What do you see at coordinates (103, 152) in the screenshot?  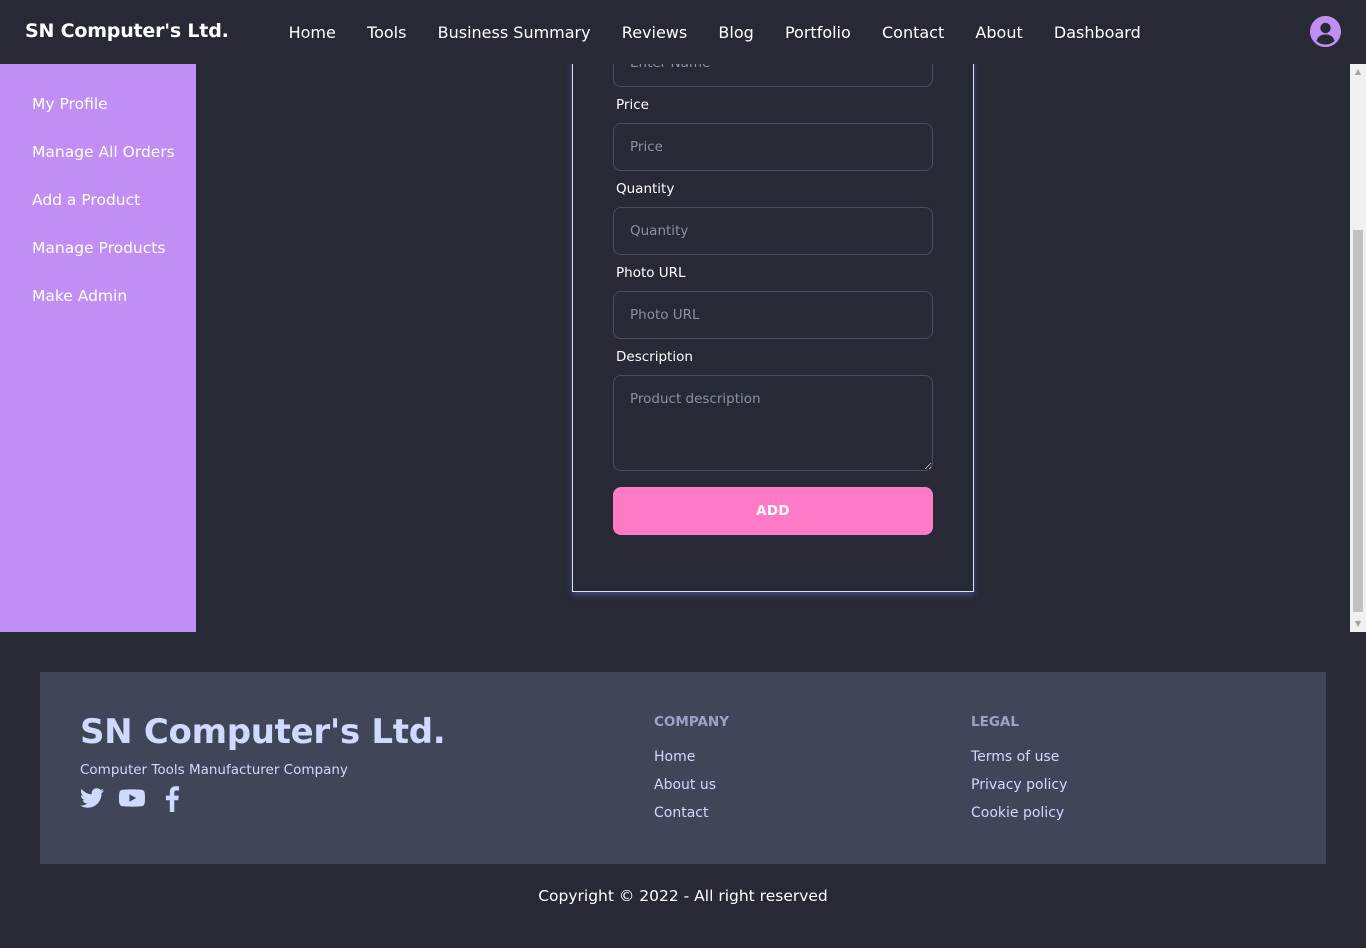 I see `sidebar-item-manage-all-orders: Manage All Orders` at bounding box center [103, 152].